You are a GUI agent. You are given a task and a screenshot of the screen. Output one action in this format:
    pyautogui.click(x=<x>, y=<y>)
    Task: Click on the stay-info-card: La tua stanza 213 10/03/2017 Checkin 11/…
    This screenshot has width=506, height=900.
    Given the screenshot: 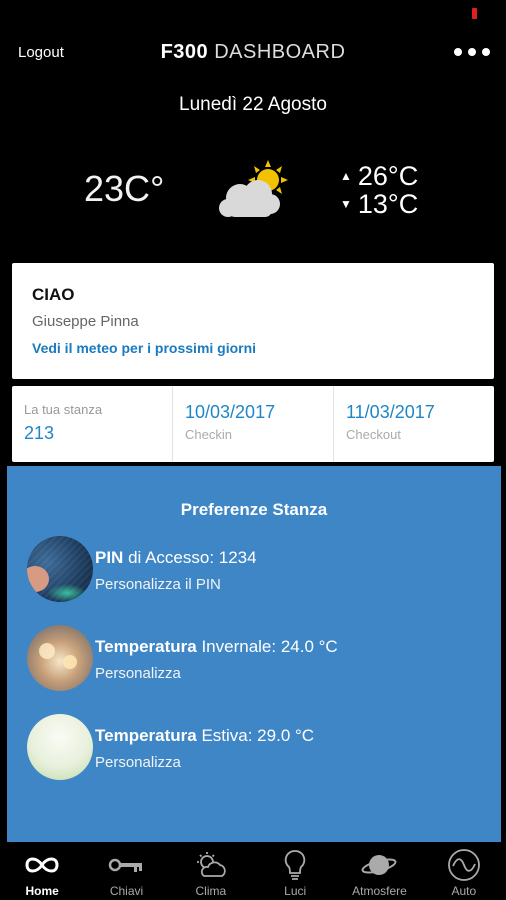 What is the action you would take?
    pyautogui.click(x=253, y=424)
    